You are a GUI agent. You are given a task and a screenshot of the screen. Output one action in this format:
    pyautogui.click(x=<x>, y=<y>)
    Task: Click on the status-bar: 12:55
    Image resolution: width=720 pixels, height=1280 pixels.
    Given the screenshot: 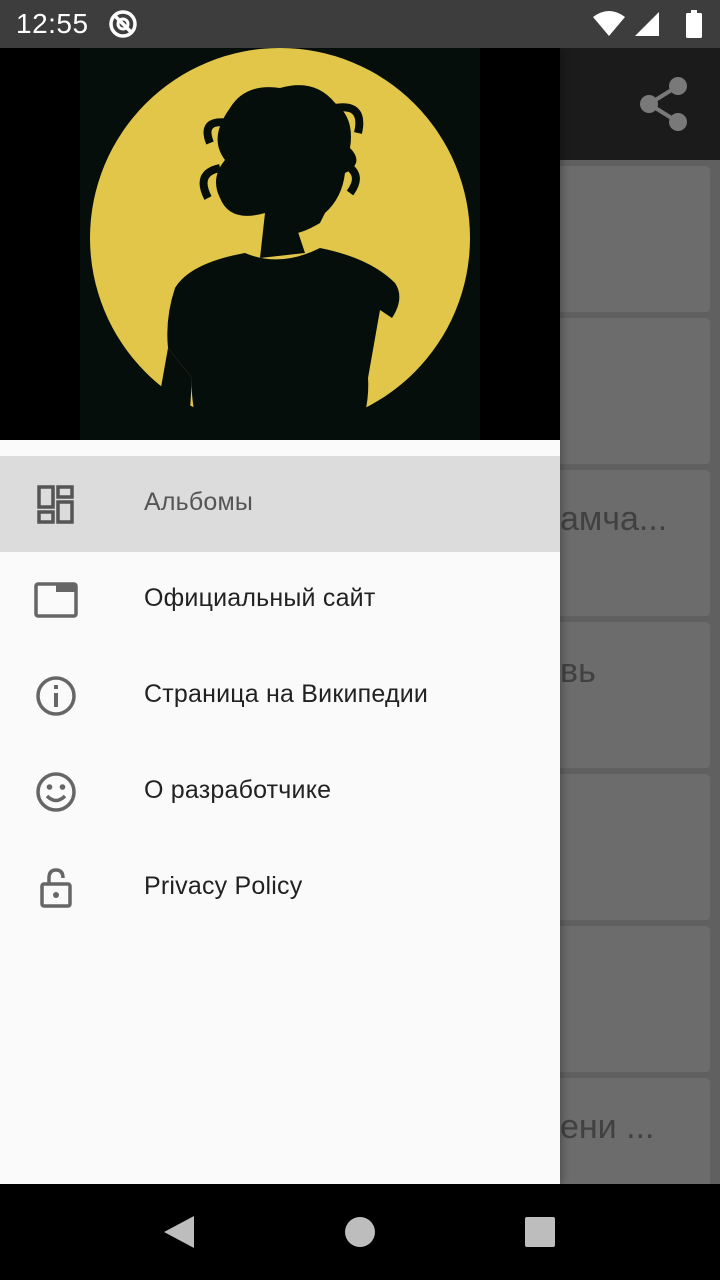 What is the action you would take?
    pyautogui.click(x=360, y=24)
    